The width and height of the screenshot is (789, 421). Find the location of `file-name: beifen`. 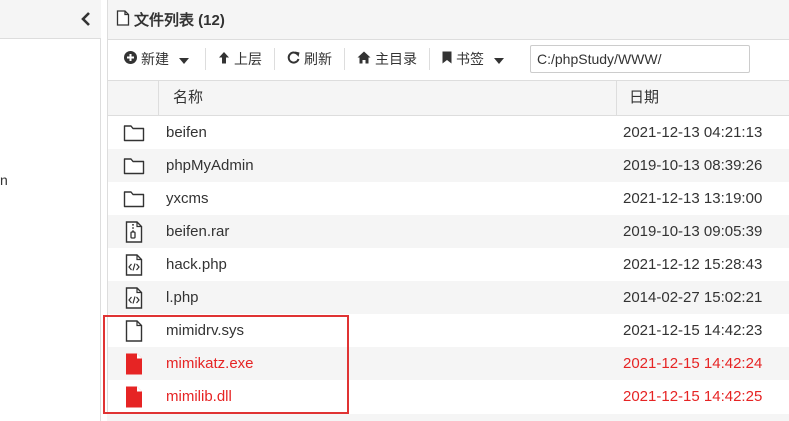

file-name: beifen is located at coordinates (186, 132).